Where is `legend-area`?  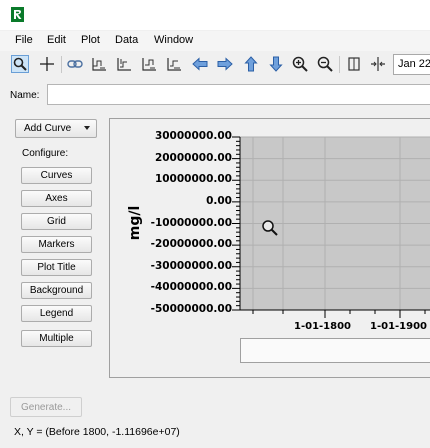 legend-area is located at coordinates (335, 350).